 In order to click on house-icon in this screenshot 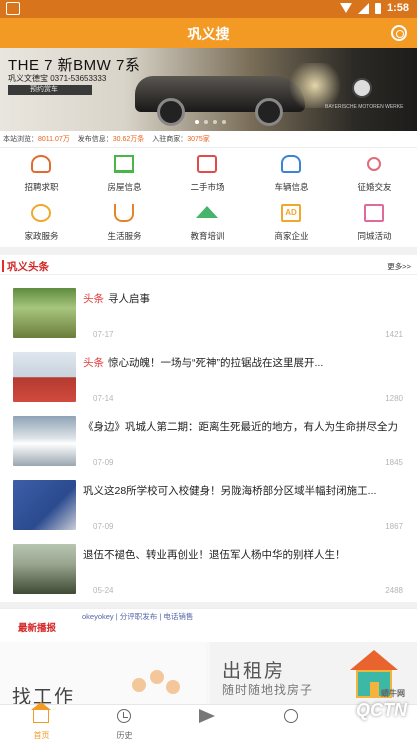, I will do `click(207, 164)`.